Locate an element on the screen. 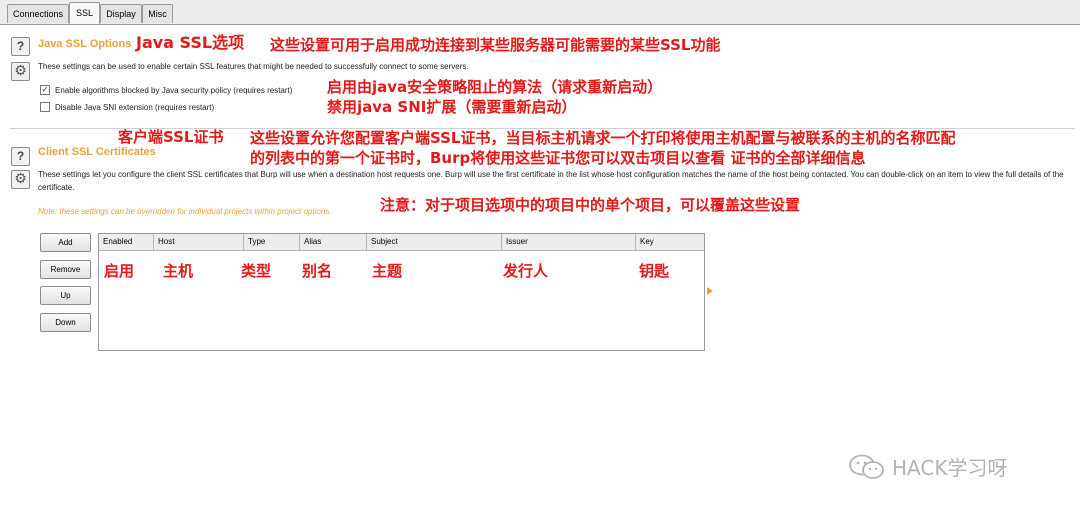  column-issuer: Issuer is located at coordinates (569, 242).